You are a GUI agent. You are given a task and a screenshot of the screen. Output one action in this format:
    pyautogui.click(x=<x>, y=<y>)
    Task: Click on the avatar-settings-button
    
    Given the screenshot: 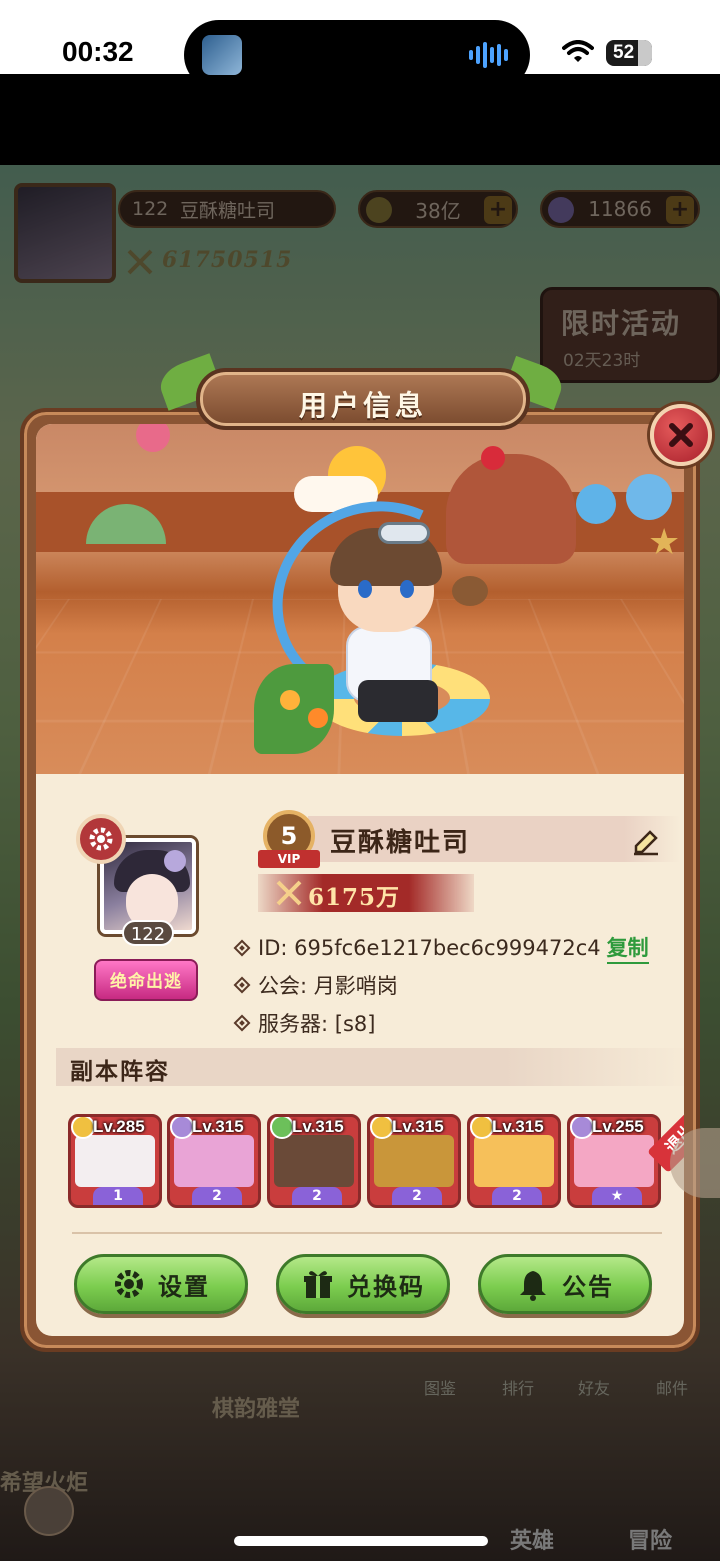 What is the action you would take?
    pyautogui.click(x=101, y=839)
    